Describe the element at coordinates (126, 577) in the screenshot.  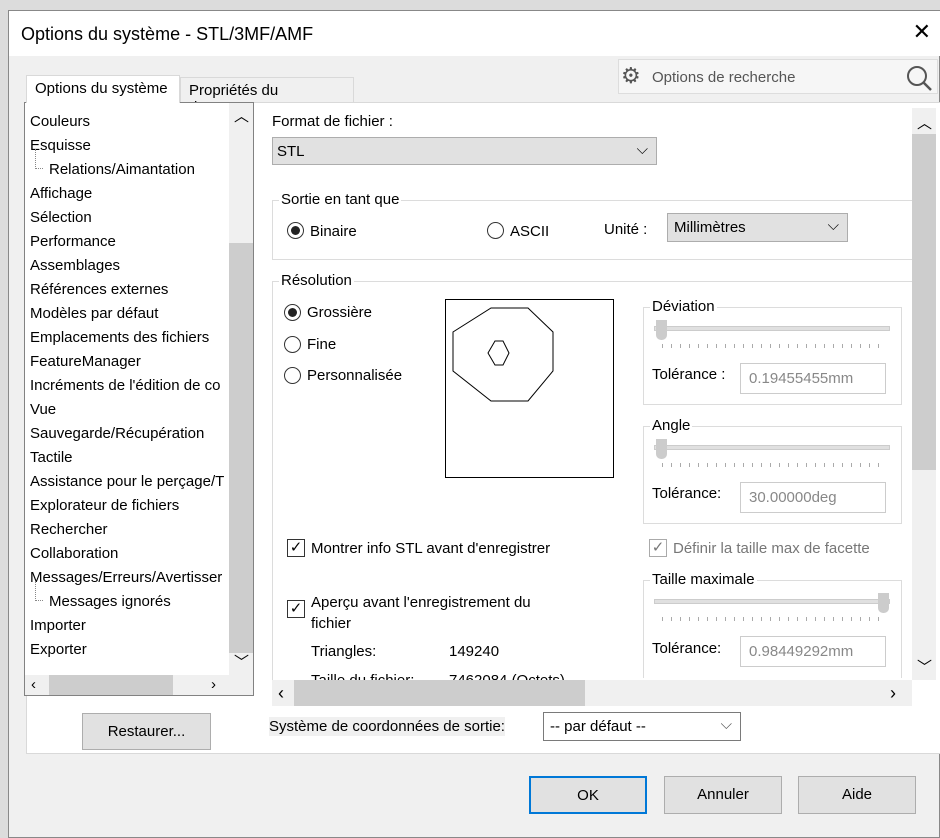
I see `tree-item: Messages/Erreurs/Avertisser` at that location.